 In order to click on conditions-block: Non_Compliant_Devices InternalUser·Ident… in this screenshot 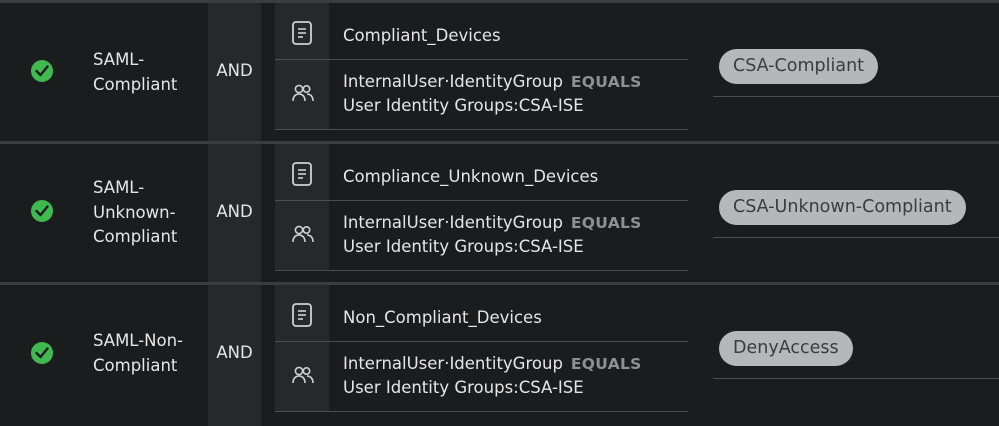, I will do `click(481, 348)`.